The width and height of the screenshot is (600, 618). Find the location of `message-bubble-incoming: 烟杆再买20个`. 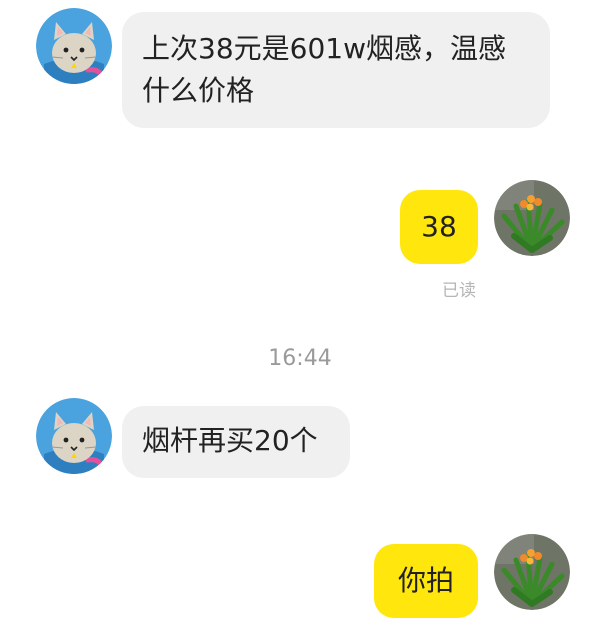

message-bubble-incoming: 烟杆再买20个 is located at coordinates (236, 442).